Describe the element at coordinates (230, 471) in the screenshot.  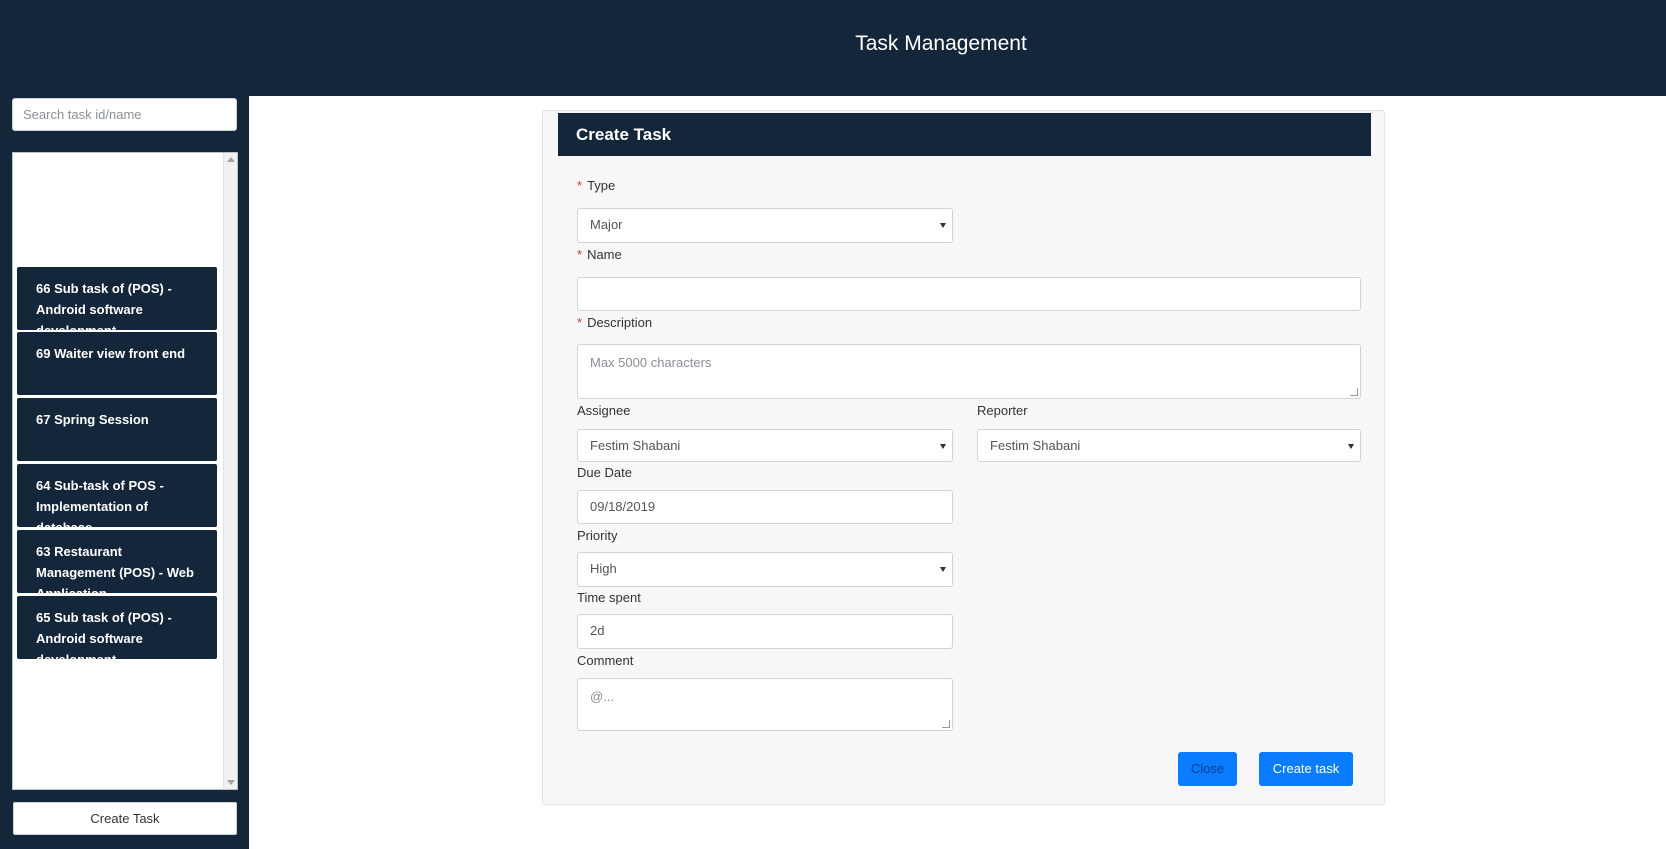
I see `task-list-scrollbar` at that location.